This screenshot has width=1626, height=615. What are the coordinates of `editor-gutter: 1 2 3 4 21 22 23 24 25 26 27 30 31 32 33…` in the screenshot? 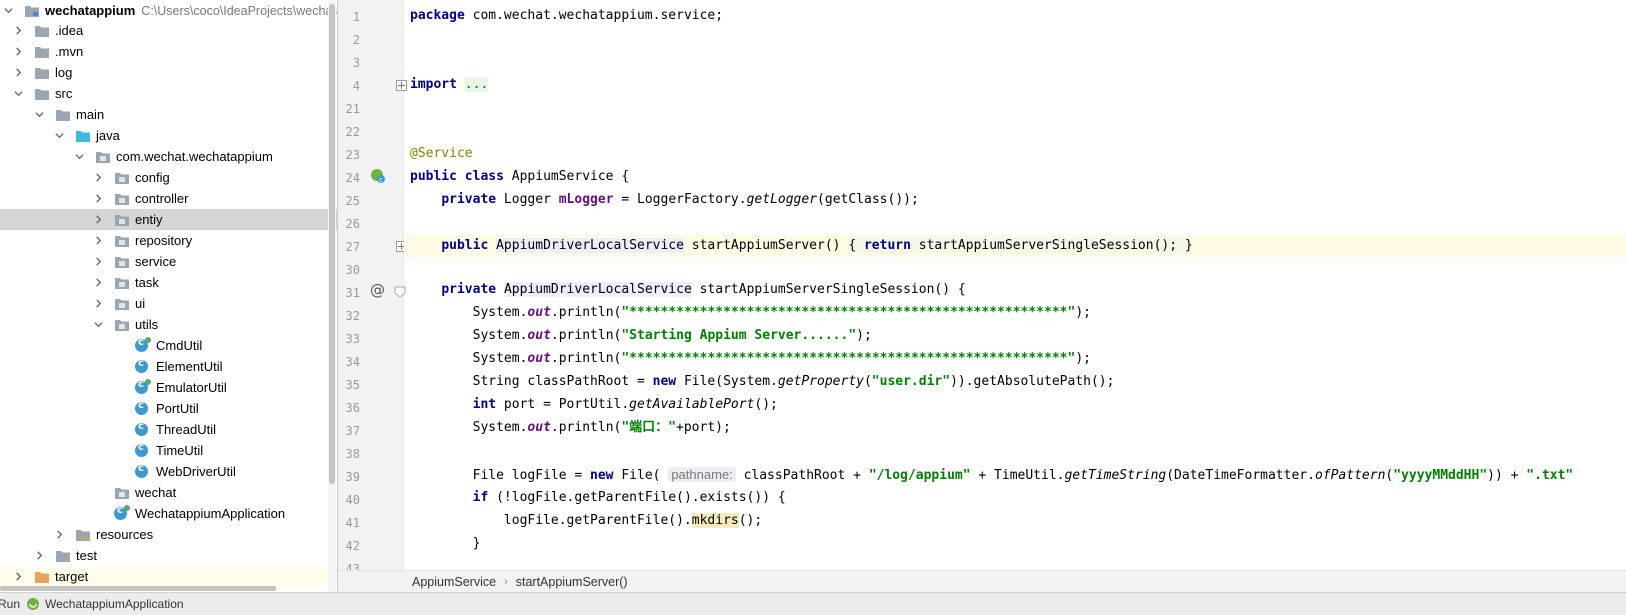 It's located at (372, 285).